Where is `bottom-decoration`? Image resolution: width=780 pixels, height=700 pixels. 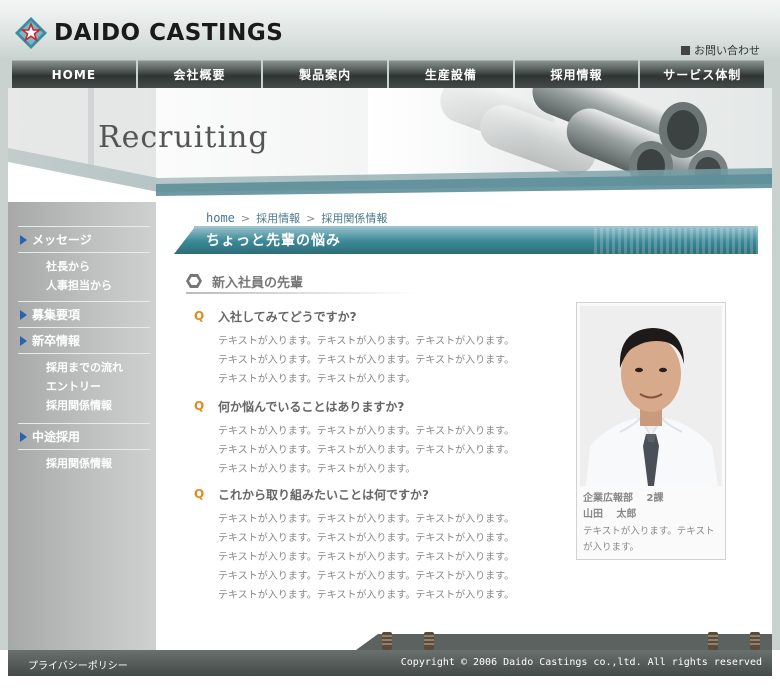
bottom-decoration is located at coordinates (464, 641).